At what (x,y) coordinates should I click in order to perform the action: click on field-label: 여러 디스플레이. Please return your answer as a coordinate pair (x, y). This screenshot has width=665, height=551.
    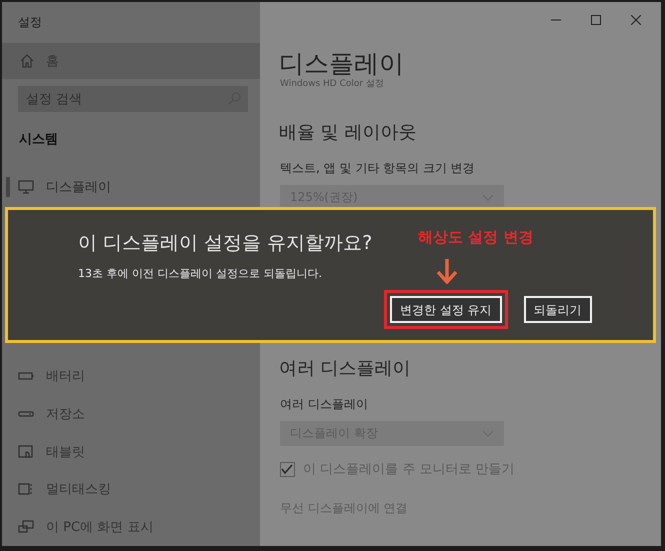
    Looking at the image, I should click on (324, 404).